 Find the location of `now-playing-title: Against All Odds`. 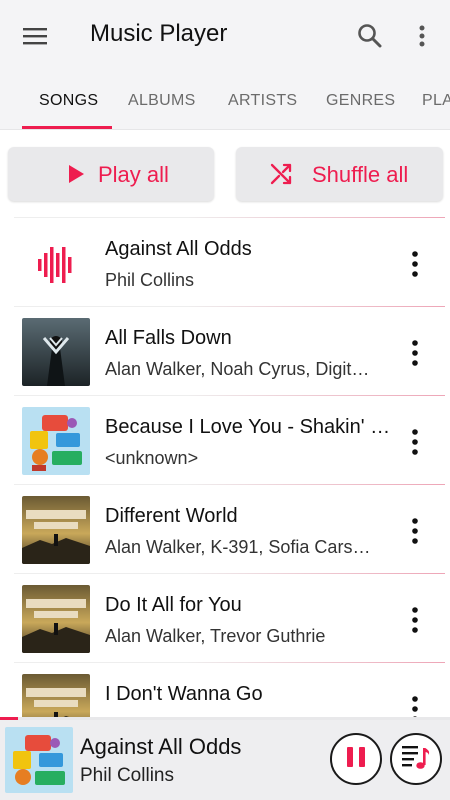

now-playing-title: Against All Odds is located at coordinates (161, 746).